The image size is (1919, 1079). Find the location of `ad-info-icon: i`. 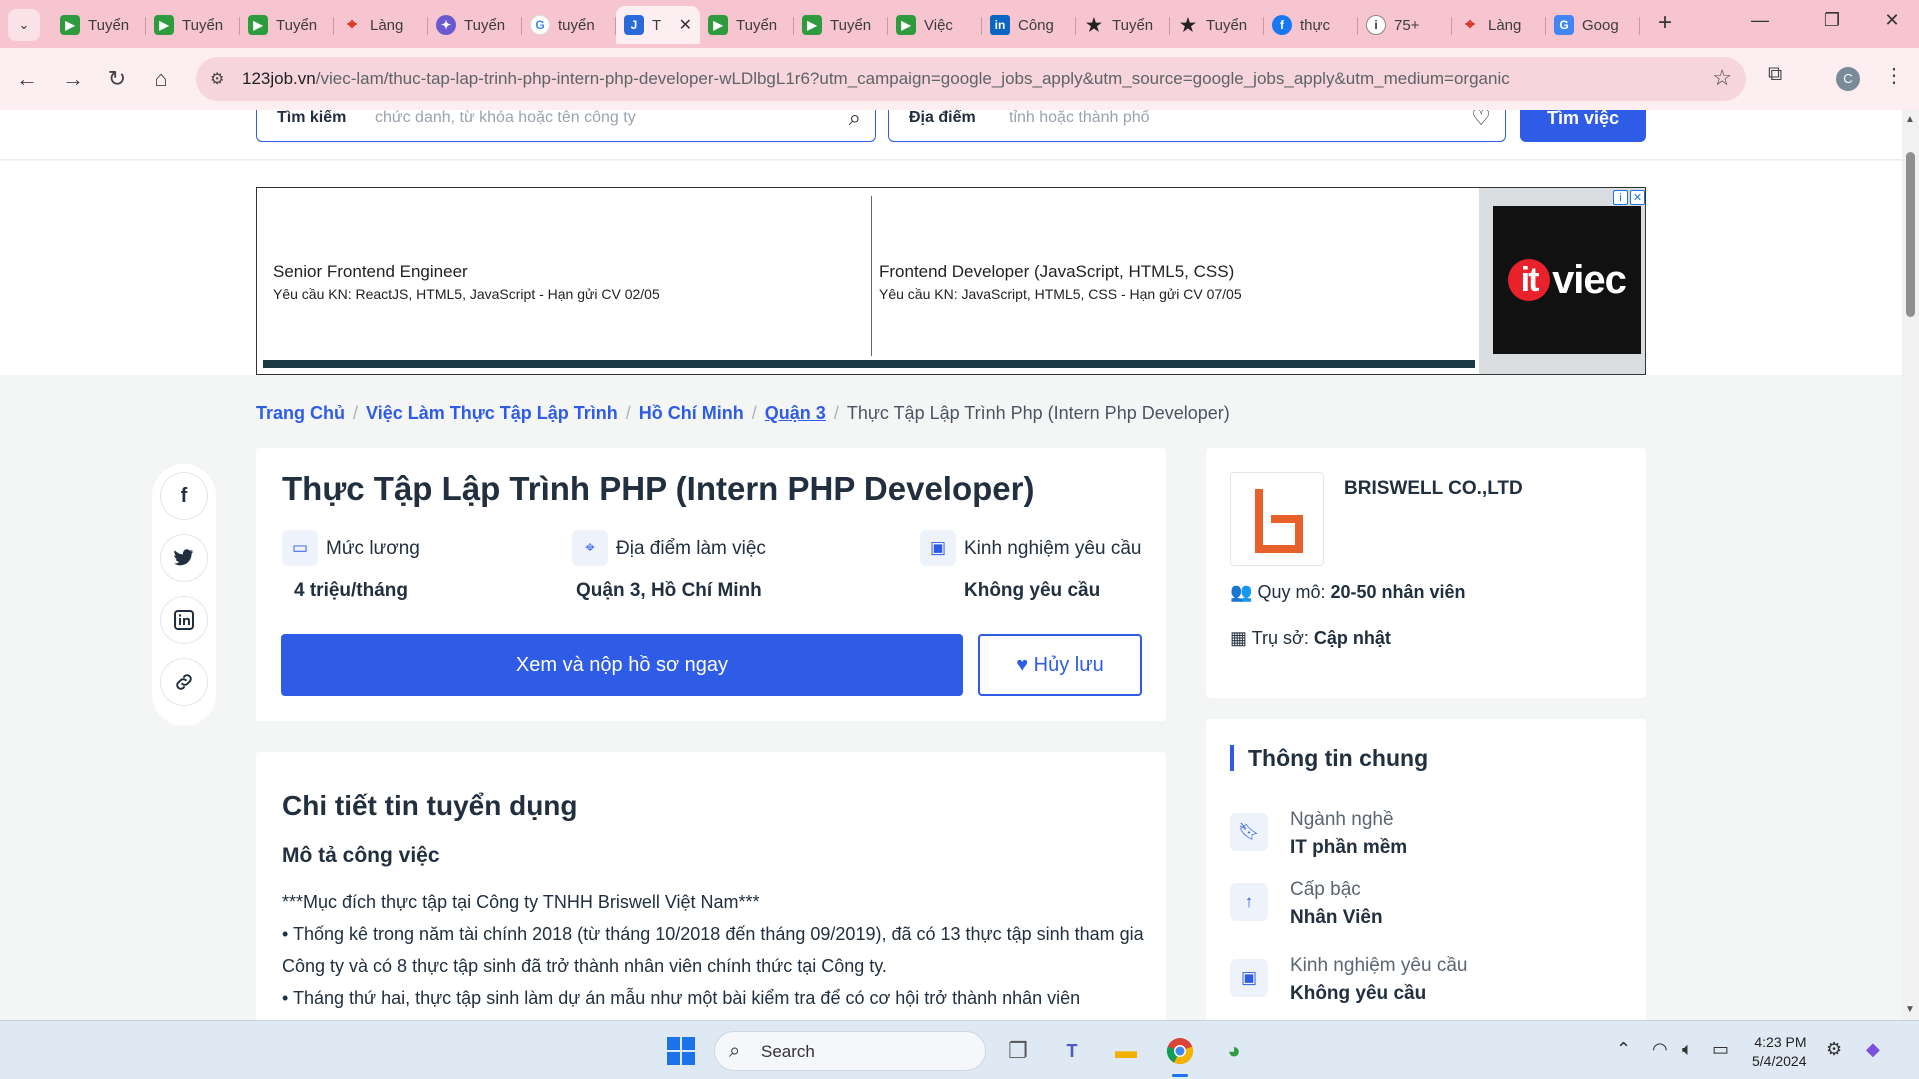

ad-info-icon: i is located at coordinates (1620, 197).